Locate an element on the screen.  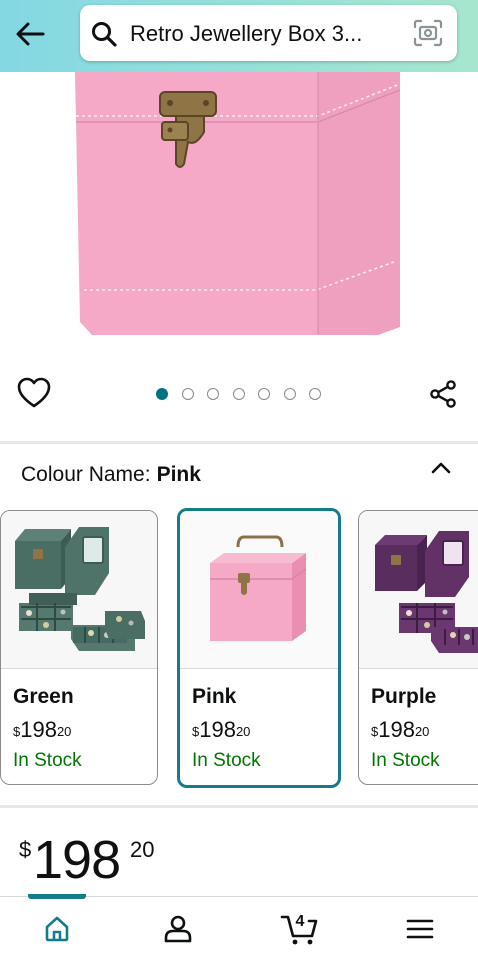
colour-label-text: Colour Name: is located at coordinates (86, 474).